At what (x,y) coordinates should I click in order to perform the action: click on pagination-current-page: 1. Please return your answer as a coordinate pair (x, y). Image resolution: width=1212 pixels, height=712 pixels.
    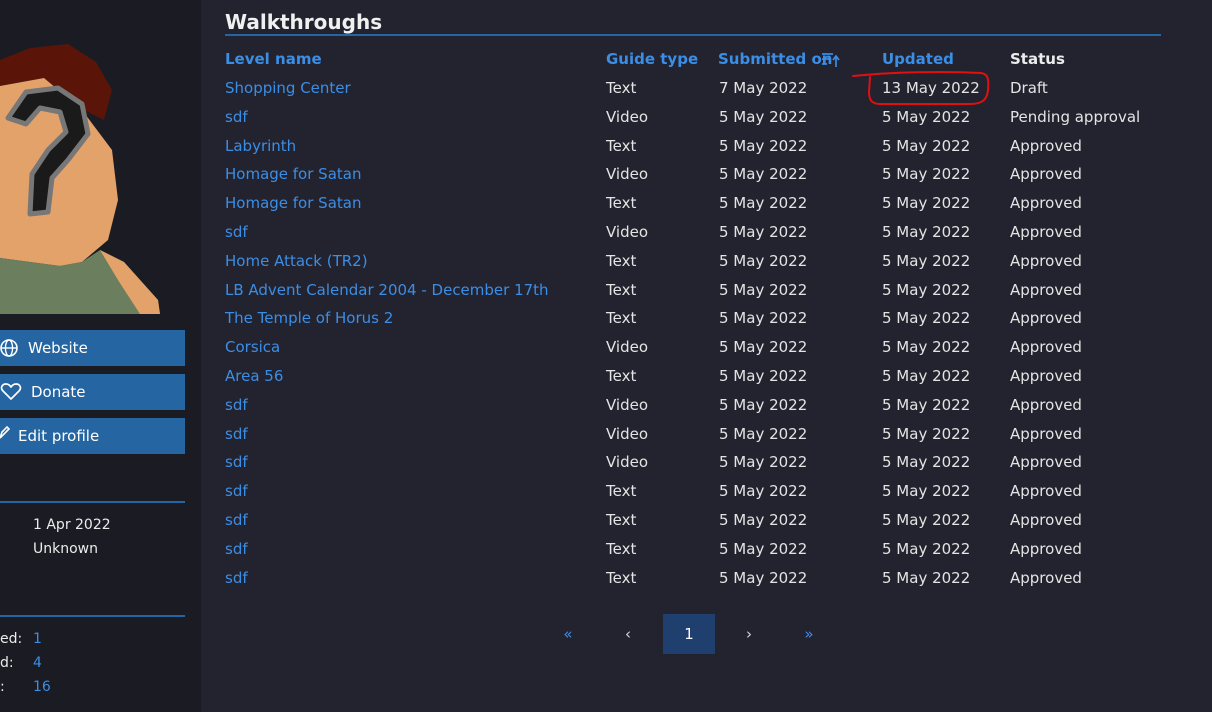
    Looking at the image, I should click on (689, 634).